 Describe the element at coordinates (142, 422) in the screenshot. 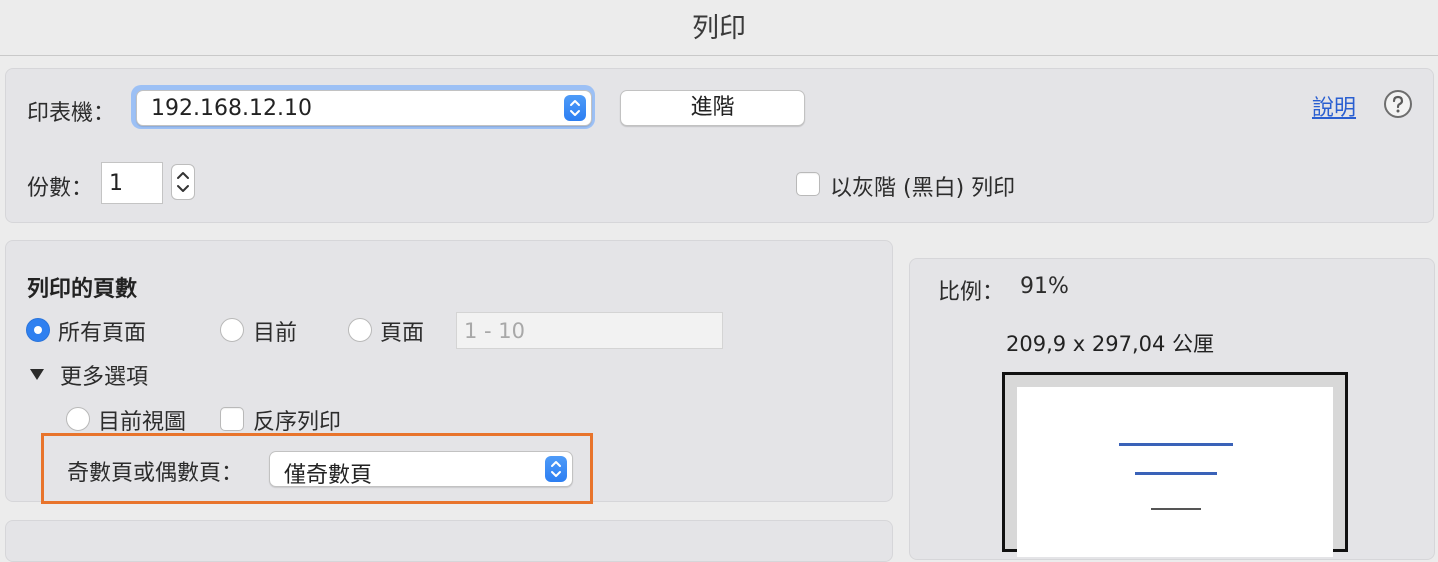

I see `current-view-label: 目前視圖` at that location.